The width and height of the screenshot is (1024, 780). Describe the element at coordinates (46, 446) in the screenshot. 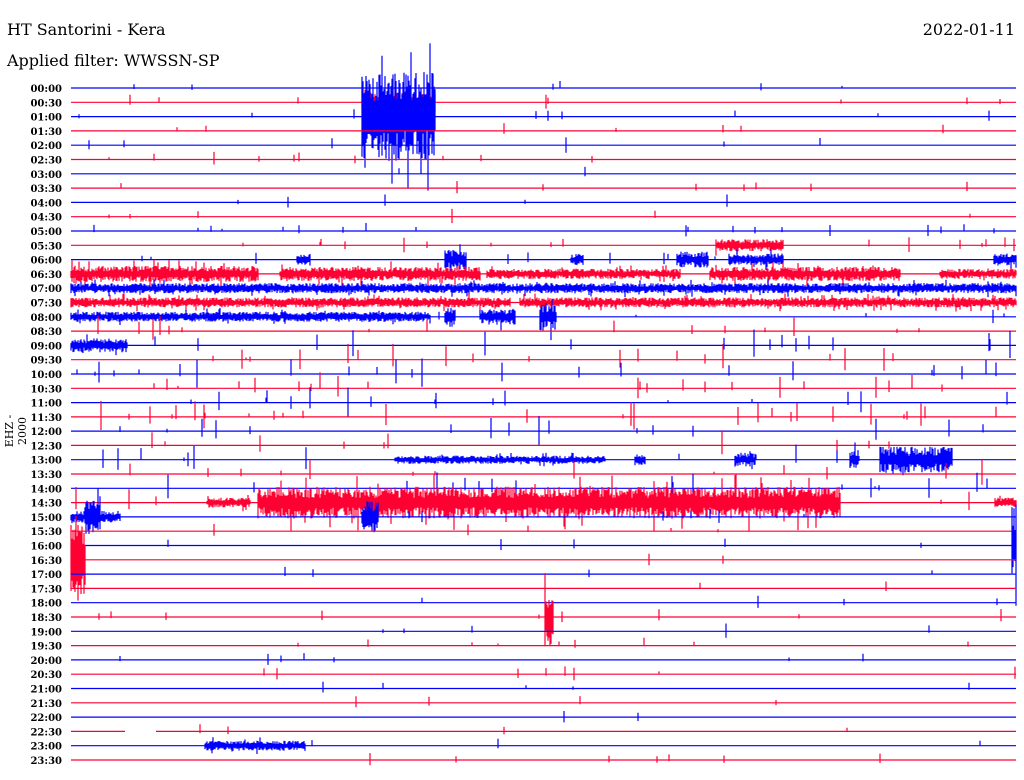

I see `row-time-label: 12:30` at that location.